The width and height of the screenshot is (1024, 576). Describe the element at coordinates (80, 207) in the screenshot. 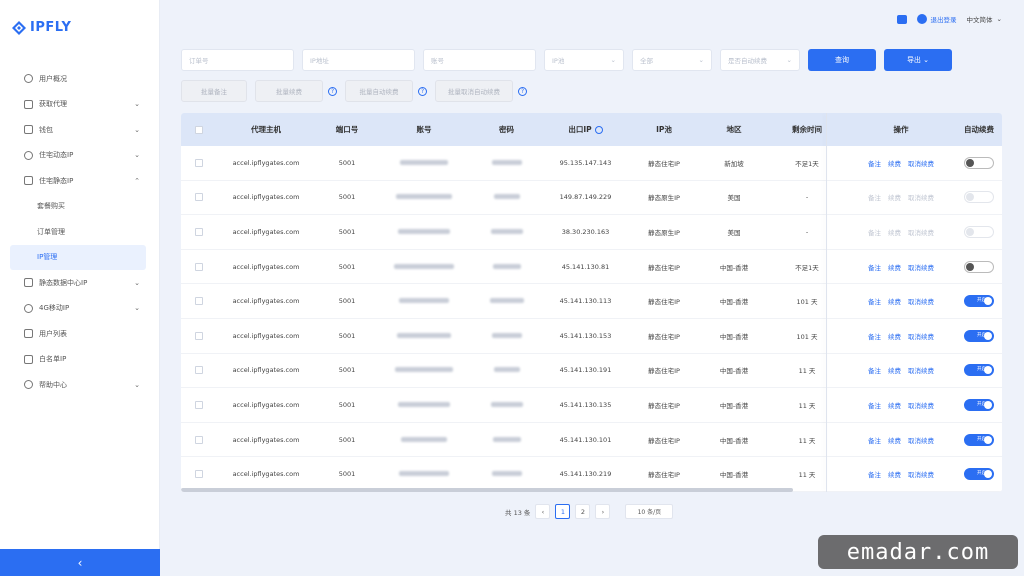

I see `sidebar-item: 套餐购买` at that location.